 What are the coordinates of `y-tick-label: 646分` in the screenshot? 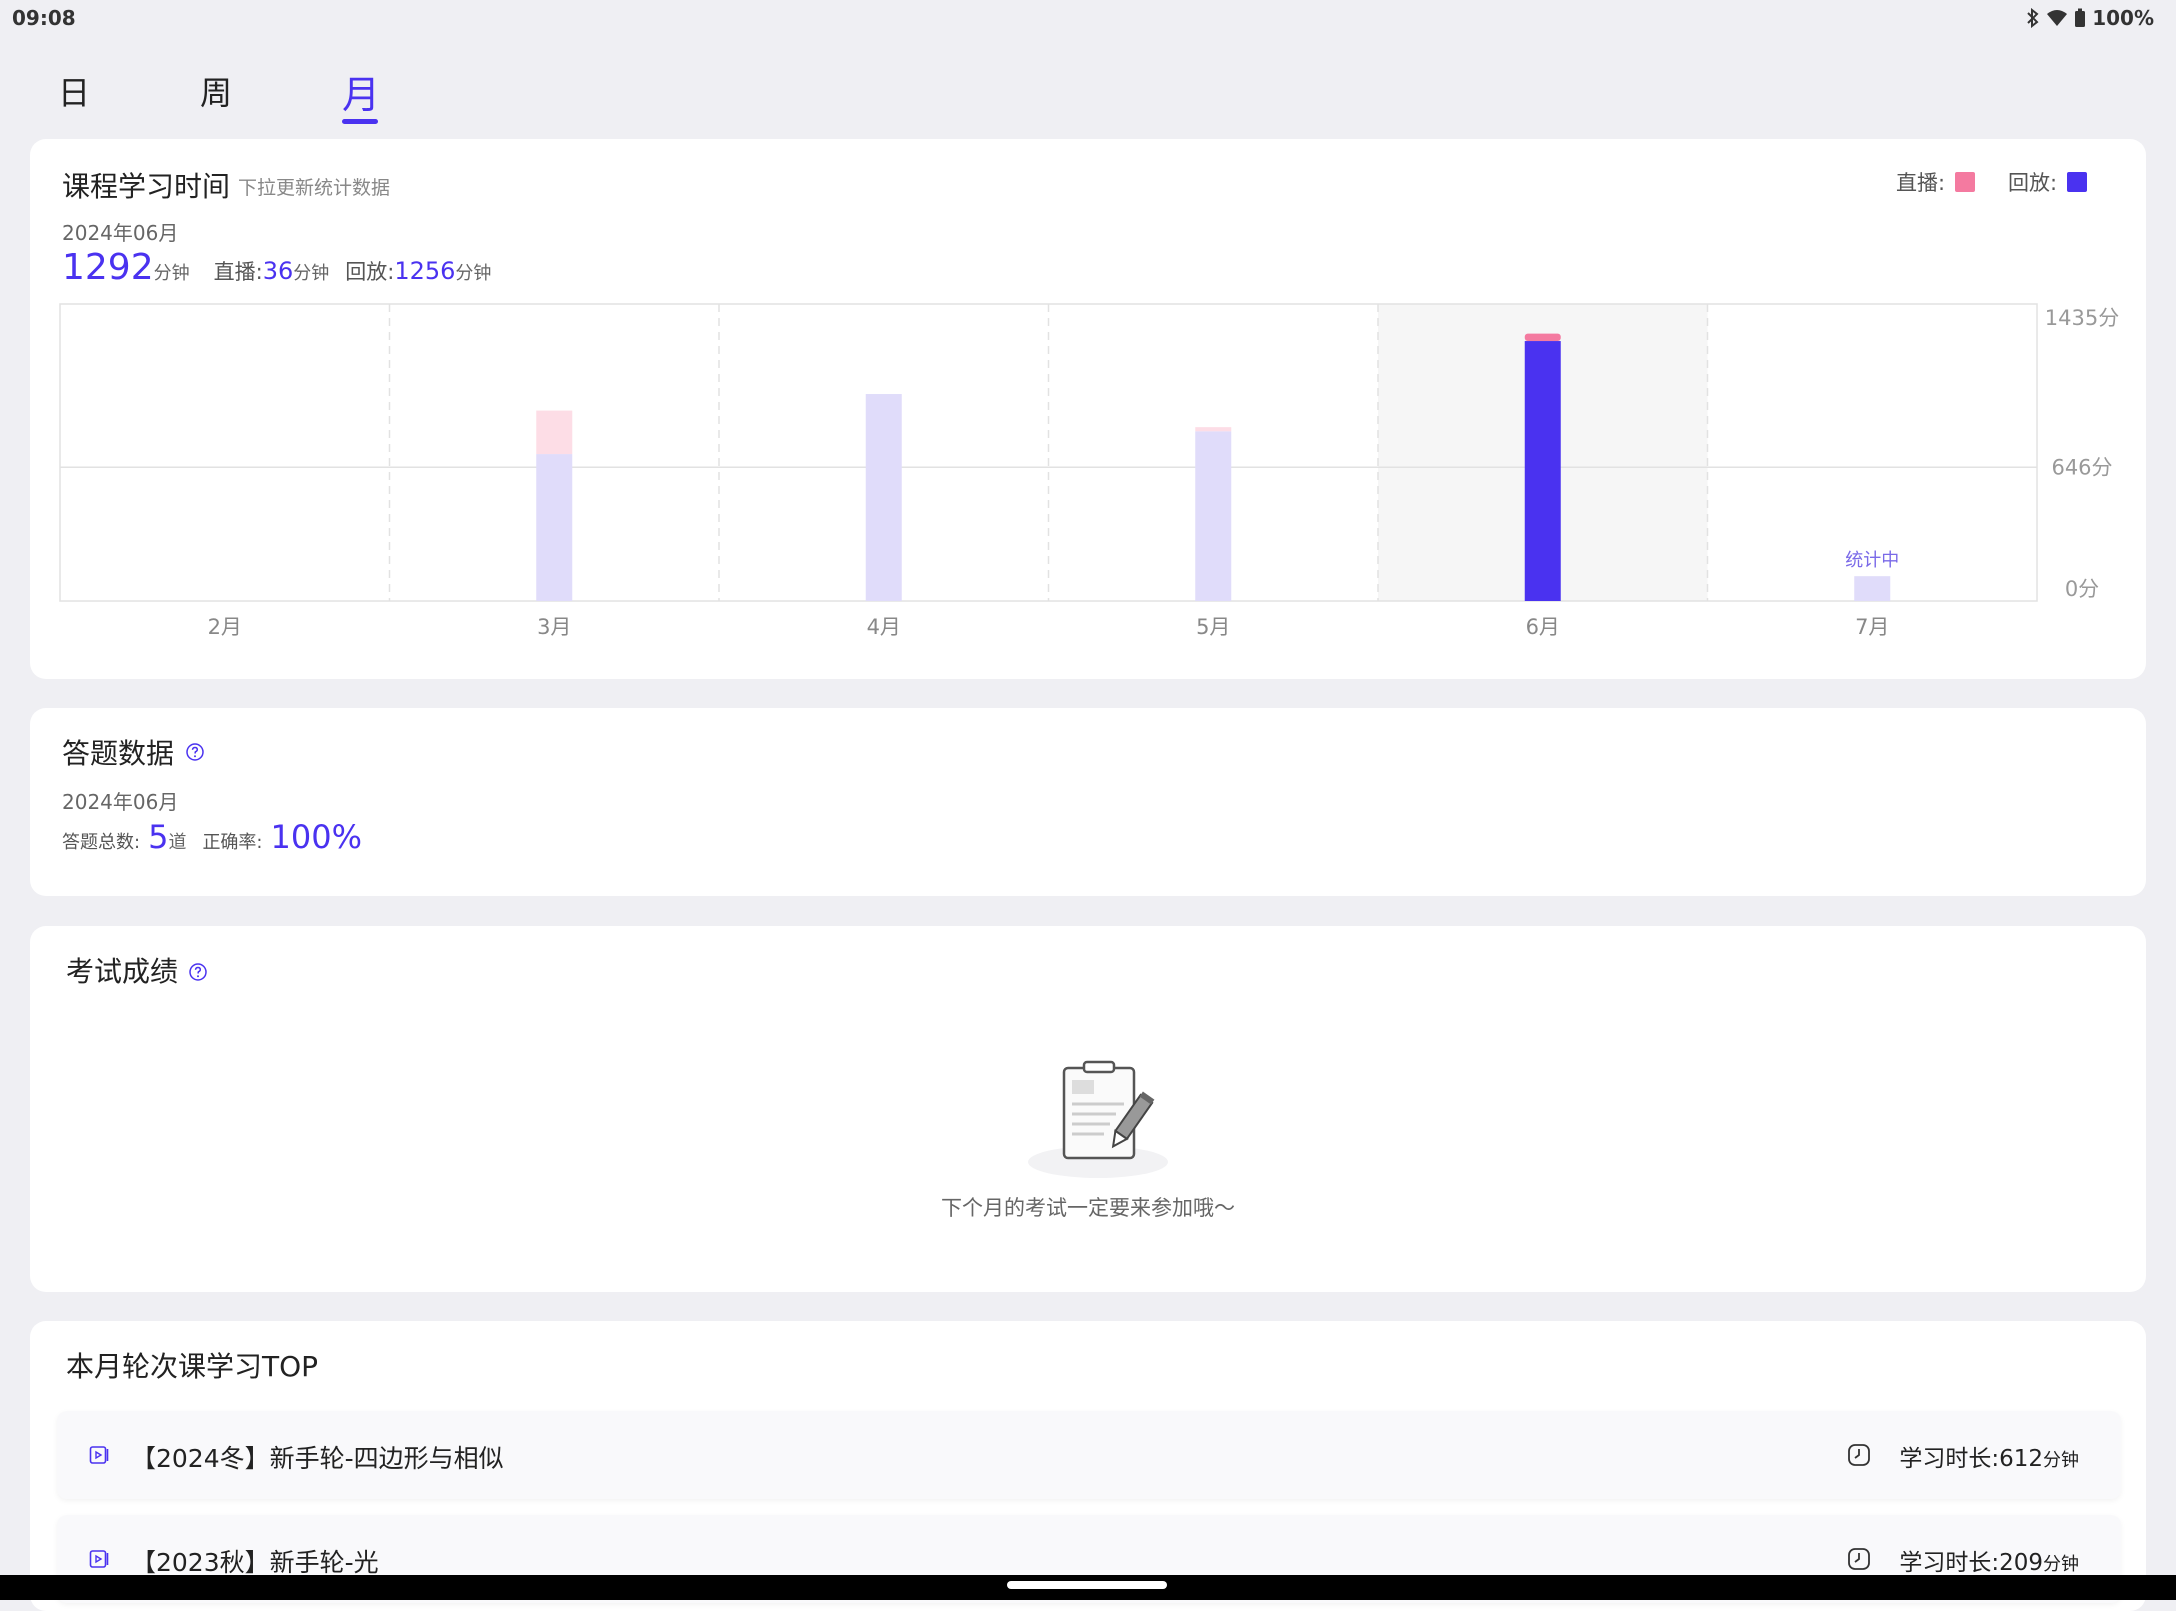 It's located at (2081, 467).